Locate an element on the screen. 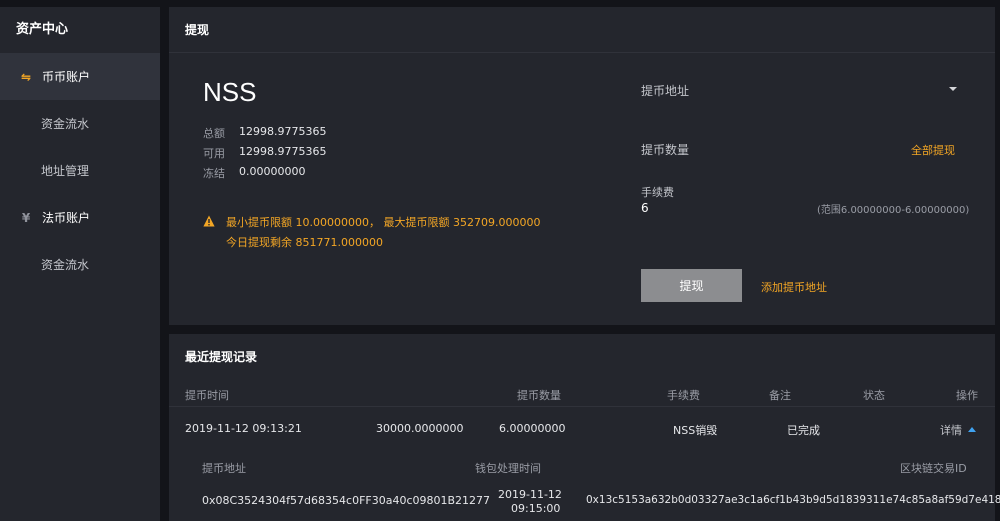 Image resolution: width=1000 pixels, height=521 pixels. detail-wallet-date: 2019-11-12 is located at coordinates (530, 494).